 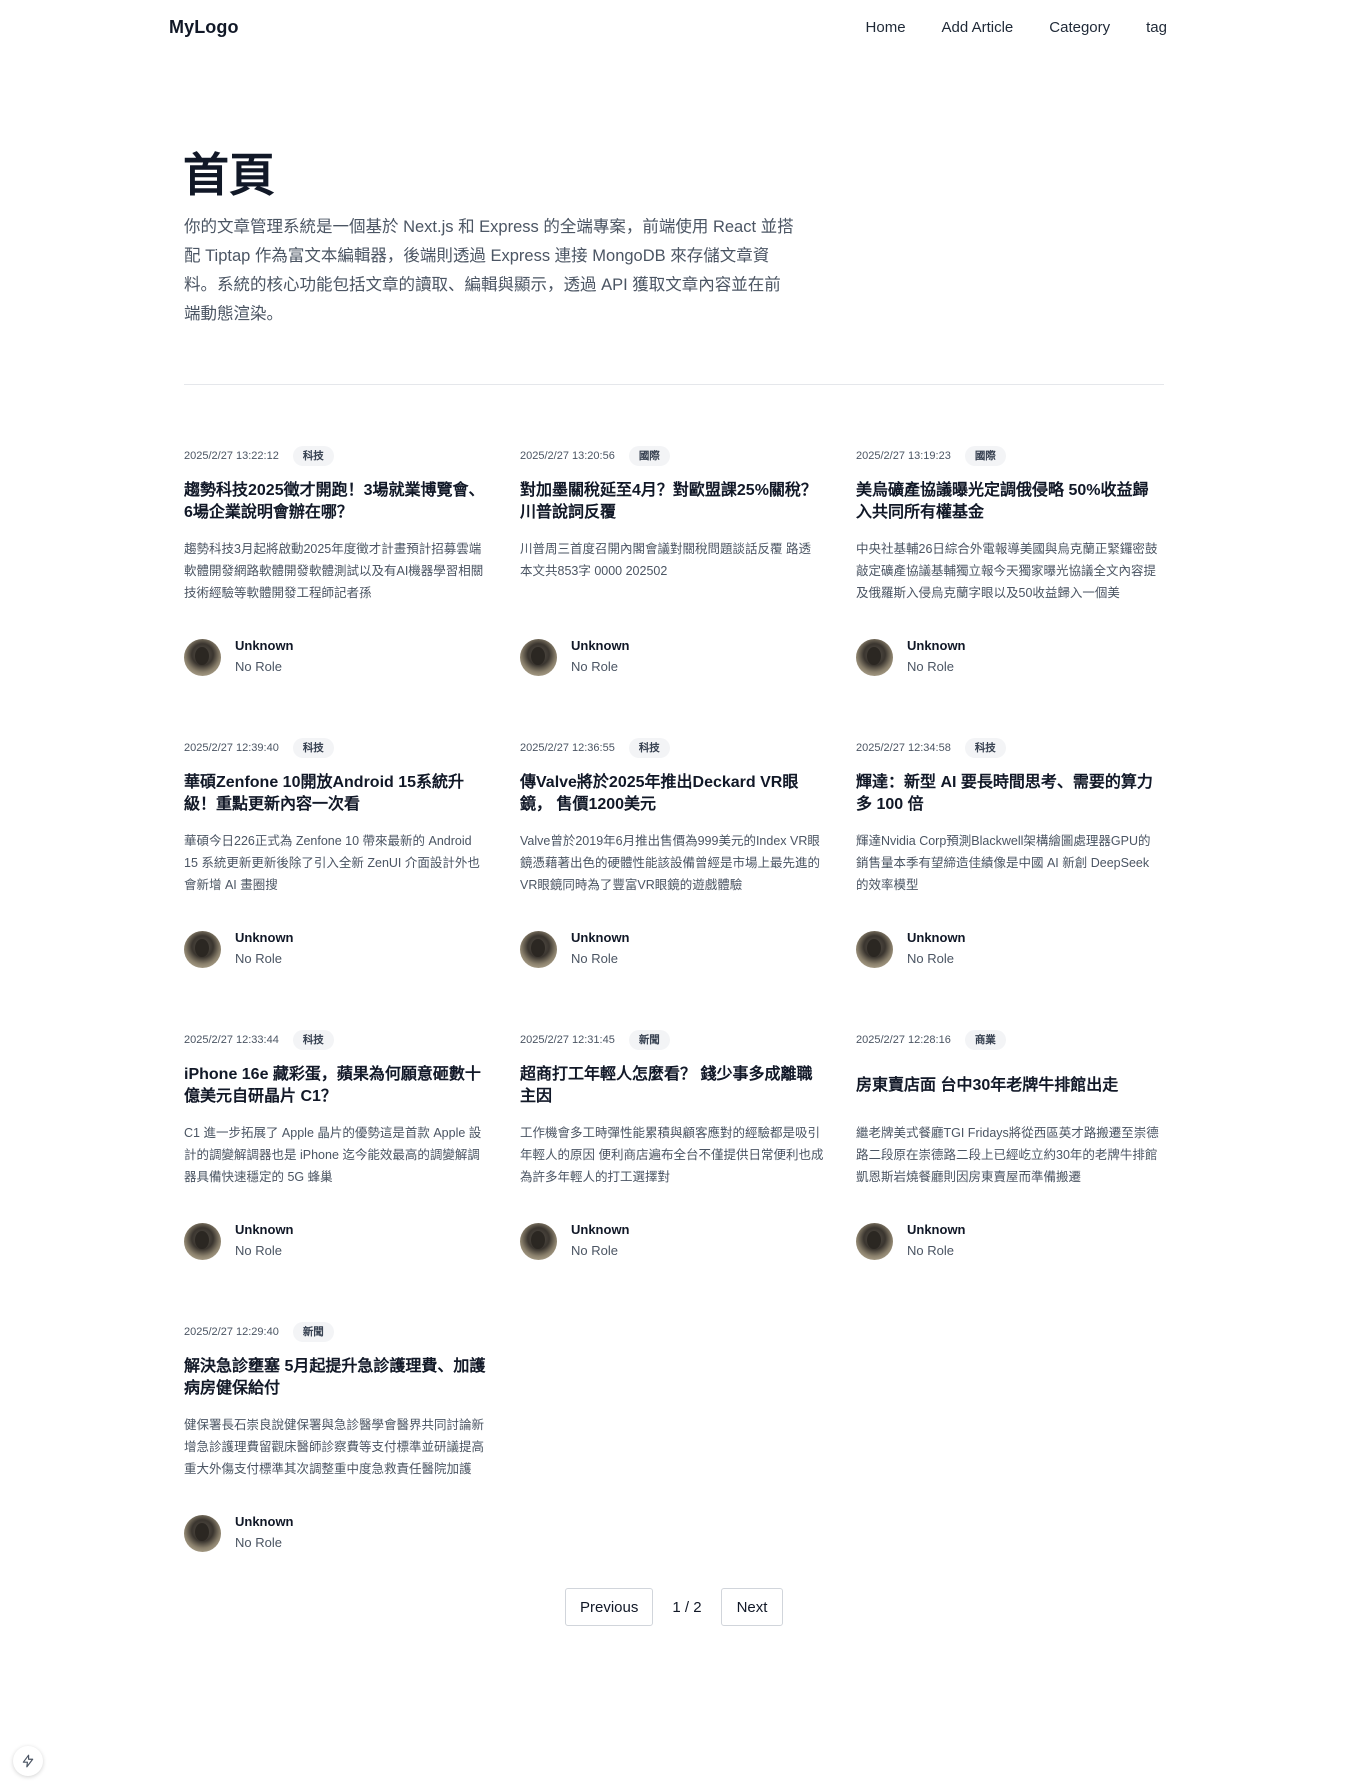 I want to click on dev-tools-button, so click(x=28, y=1761).